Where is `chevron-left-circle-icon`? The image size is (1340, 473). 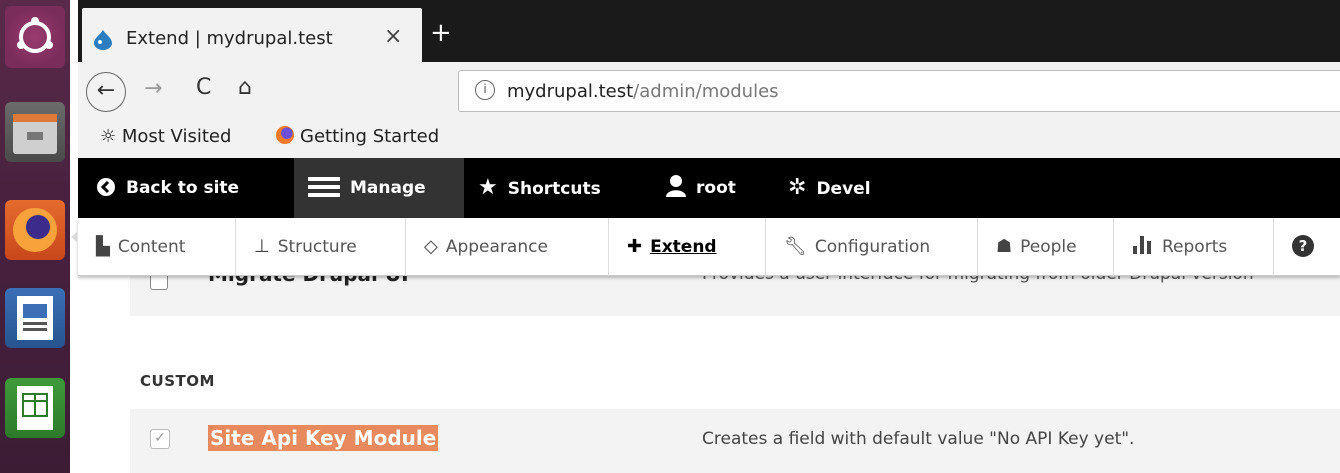 chevron-left-circle-icon is located at coordinates (106, 187).